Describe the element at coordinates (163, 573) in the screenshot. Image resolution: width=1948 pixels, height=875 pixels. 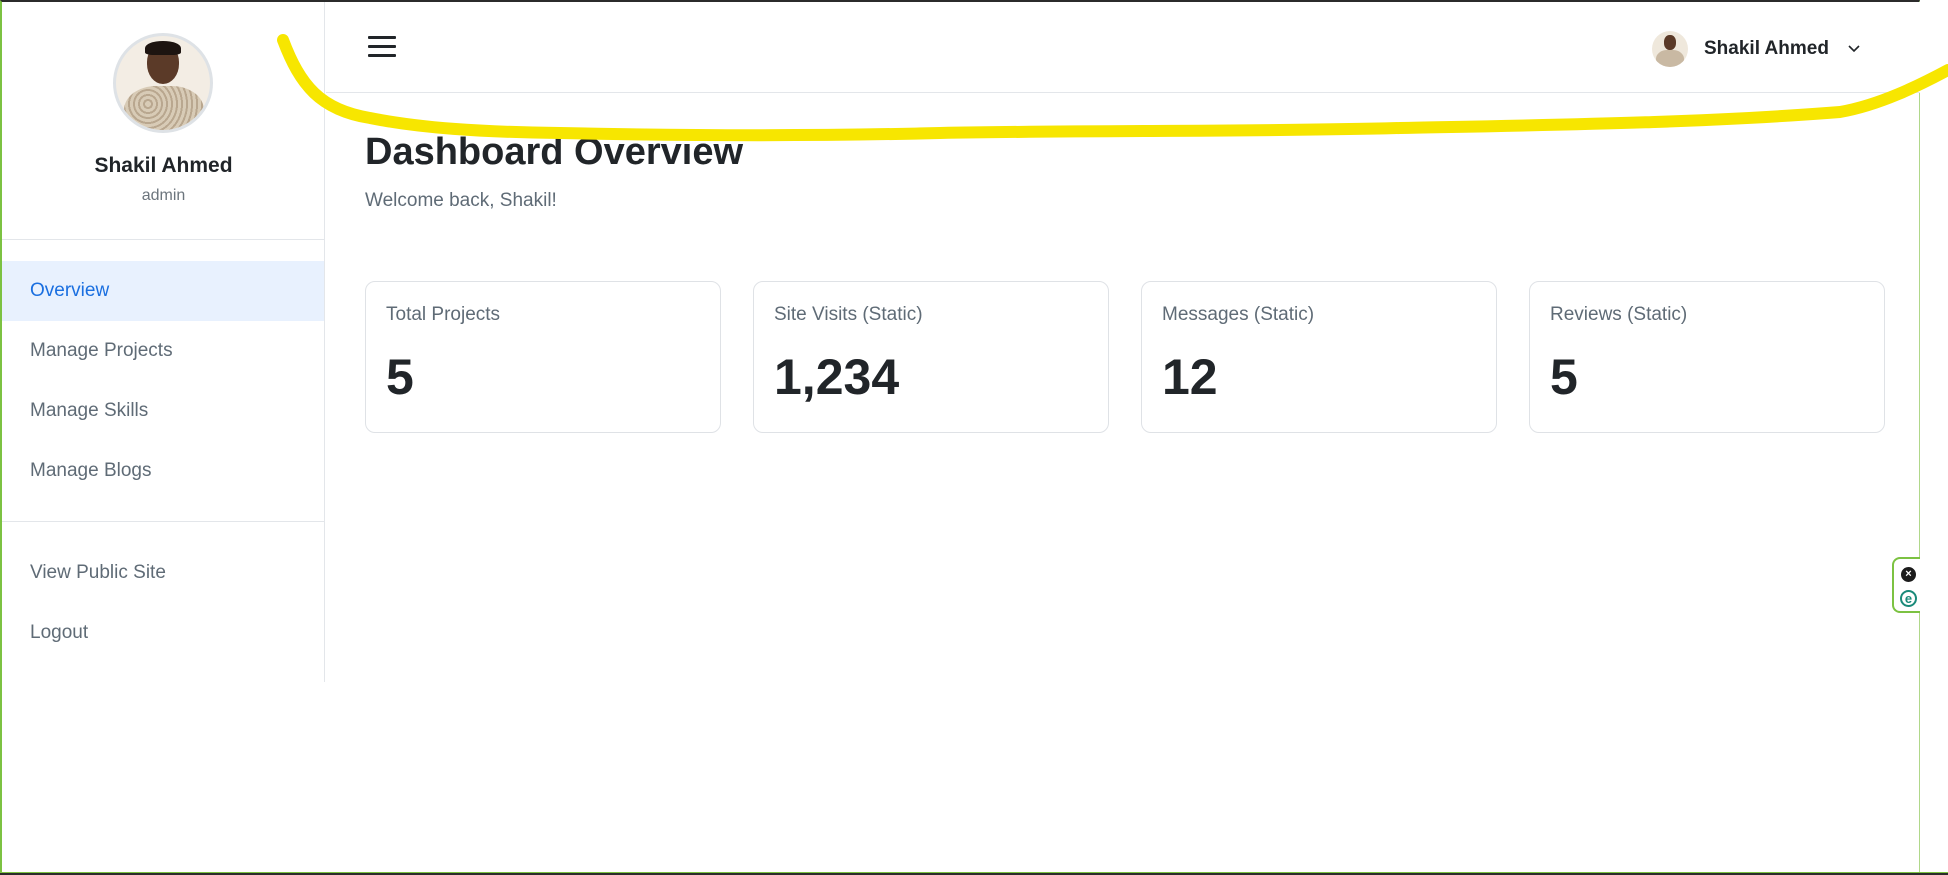
I see `sidebar-item-view-public-site: View Public Site` at that location.